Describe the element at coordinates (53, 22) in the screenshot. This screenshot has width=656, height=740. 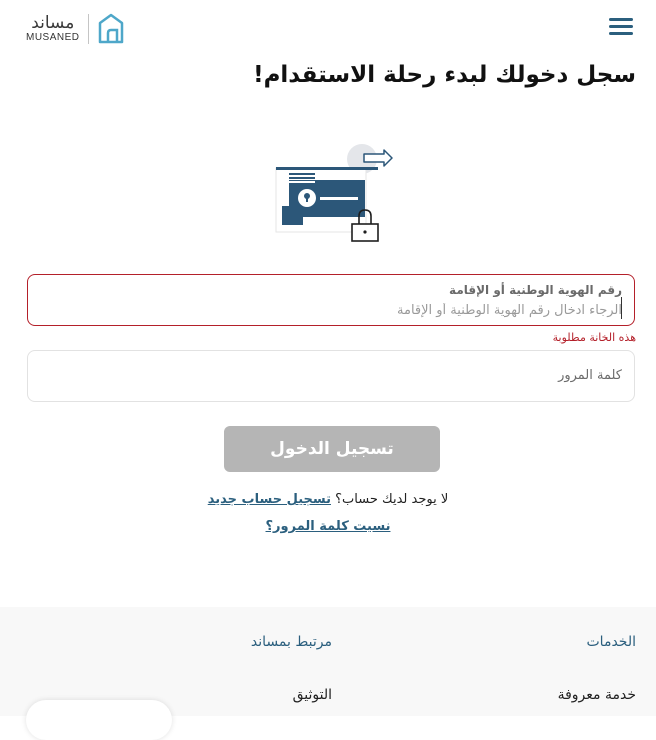
I see `logo-arabic: مساند` at that location.